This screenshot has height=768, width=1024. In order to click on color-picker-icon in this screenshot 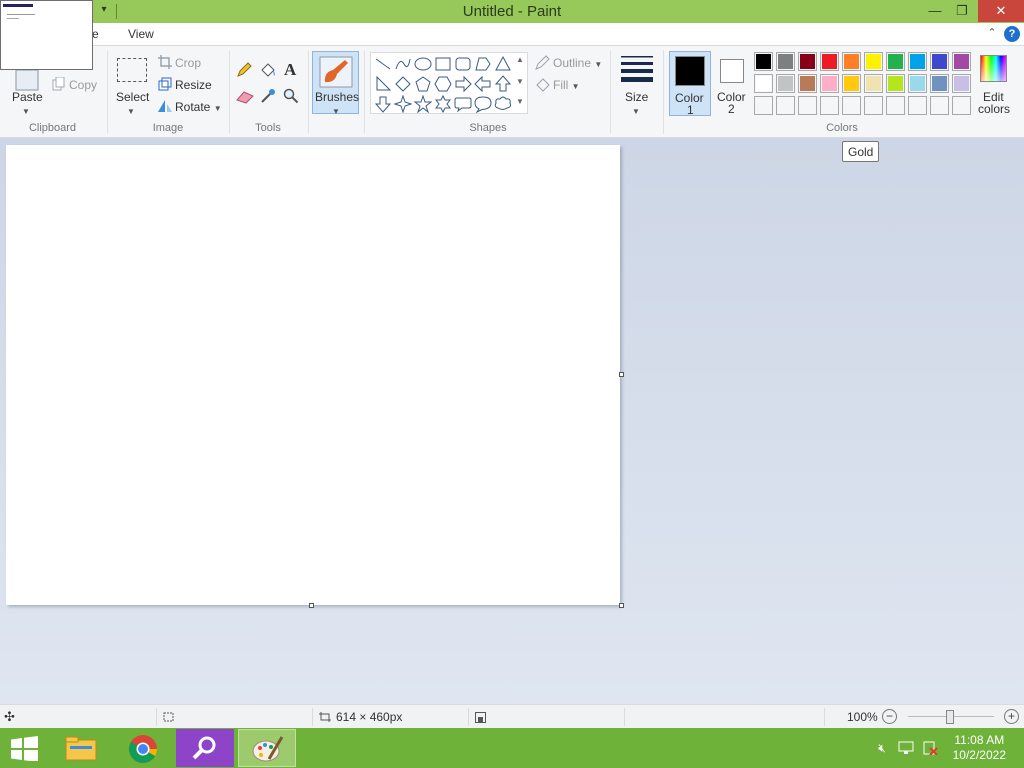, I will do `click(268, 96)`.